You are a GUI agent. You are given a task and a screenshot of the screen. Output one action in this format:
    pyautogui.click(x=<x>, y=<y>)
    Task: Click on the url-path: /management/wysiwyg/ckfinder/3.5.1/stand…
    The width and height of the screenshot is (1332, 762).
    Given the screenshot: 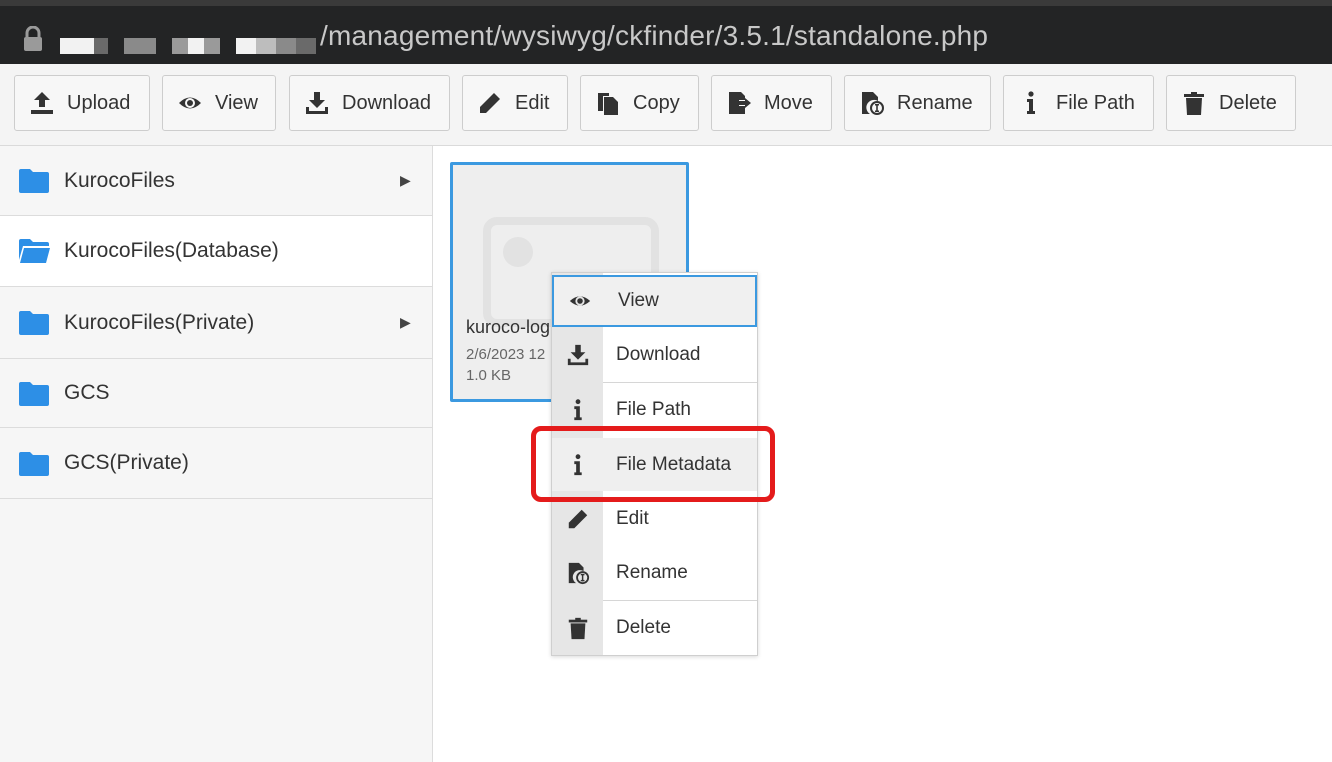 What is the action you would take?
    pyautogui.click(x=654, y=35)
    